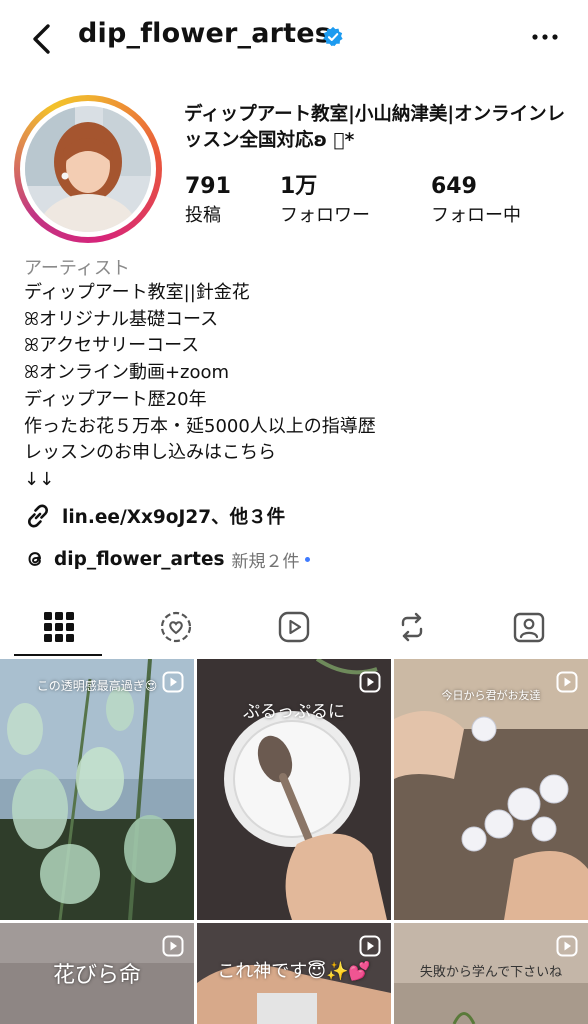 The height and width of the screenshot is (1024, 588). Describe the element at coordinates (174, 517) in the screenshot. I see `profile-link-text: lin.ee/Xx9oJ27、他３件` at that location.